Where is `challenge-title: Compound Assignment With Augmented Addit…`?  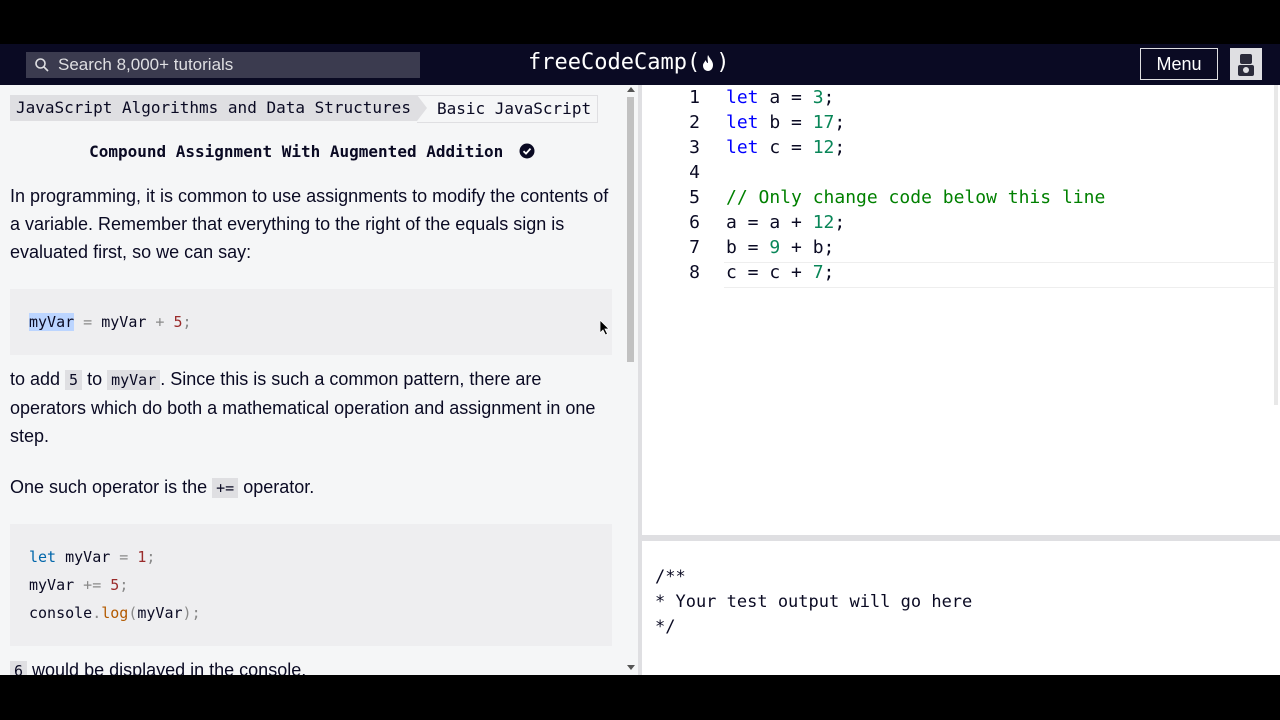 challenge-title: Compound Assignment With Augmented Addit… is located at coordinates (312, 151).